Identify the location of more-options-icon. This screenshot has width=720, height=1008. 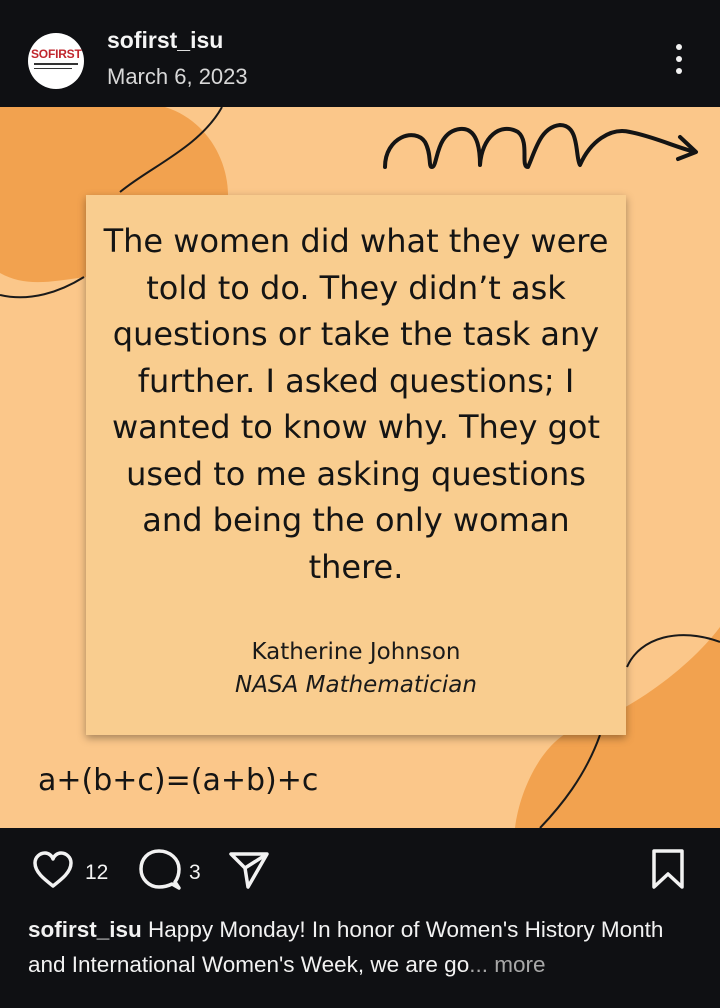
(679, 59).